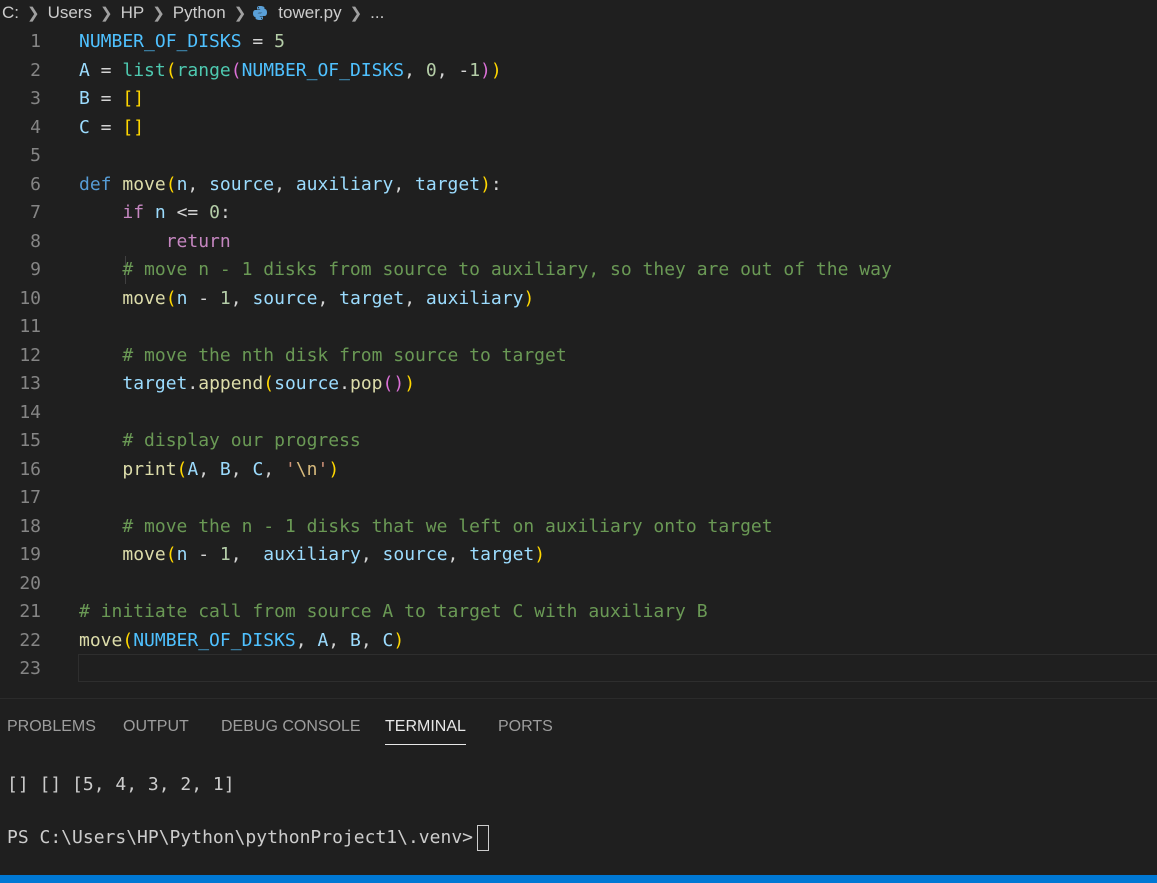 The height and width of the screenshot is (883, 1157). What do you see at coordinates (51, 727) in the screenshot?
I see `tab-problems: PROBLEMS` at bounding box center [51, 727].